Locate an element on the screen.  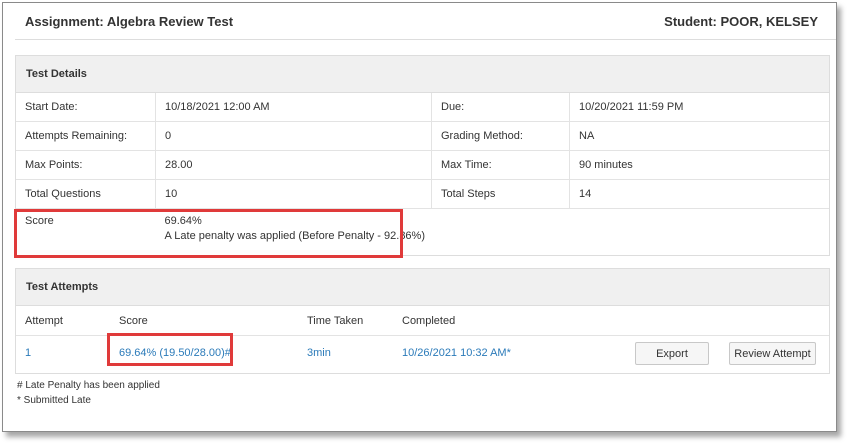
attempts-remaining-label: Attempts Remaining: is located at coordinates (86, 136).